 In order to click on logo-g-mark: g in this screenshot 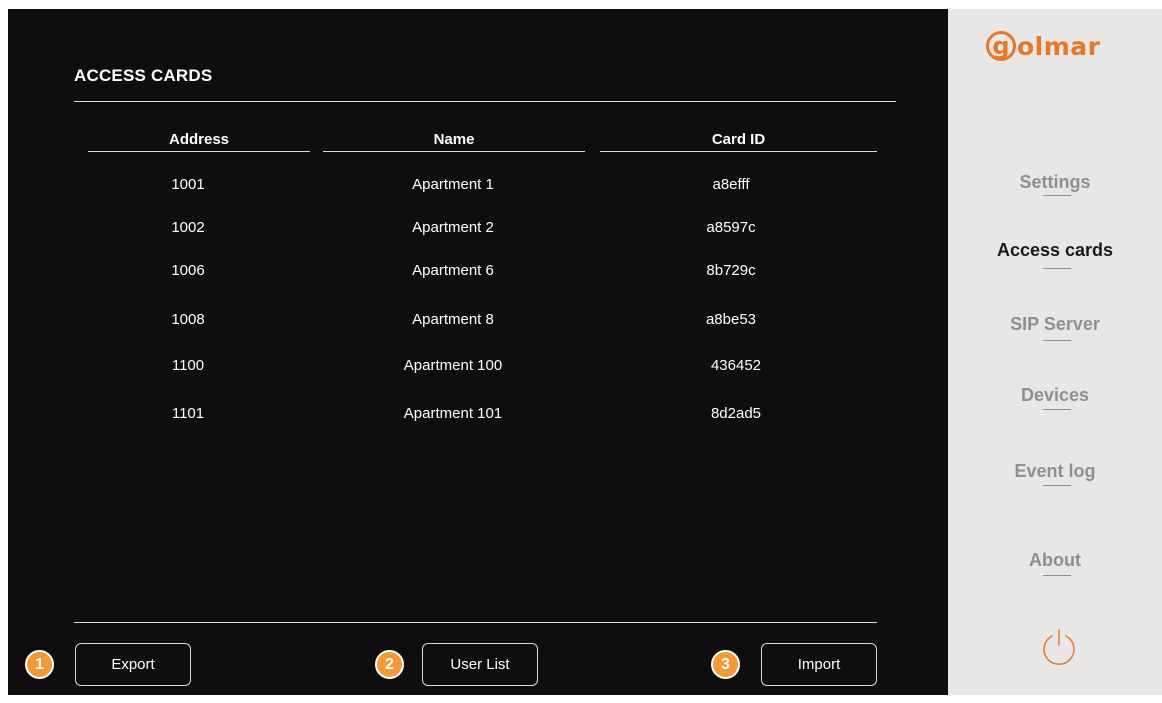, I will do `click(1001, 46)`.